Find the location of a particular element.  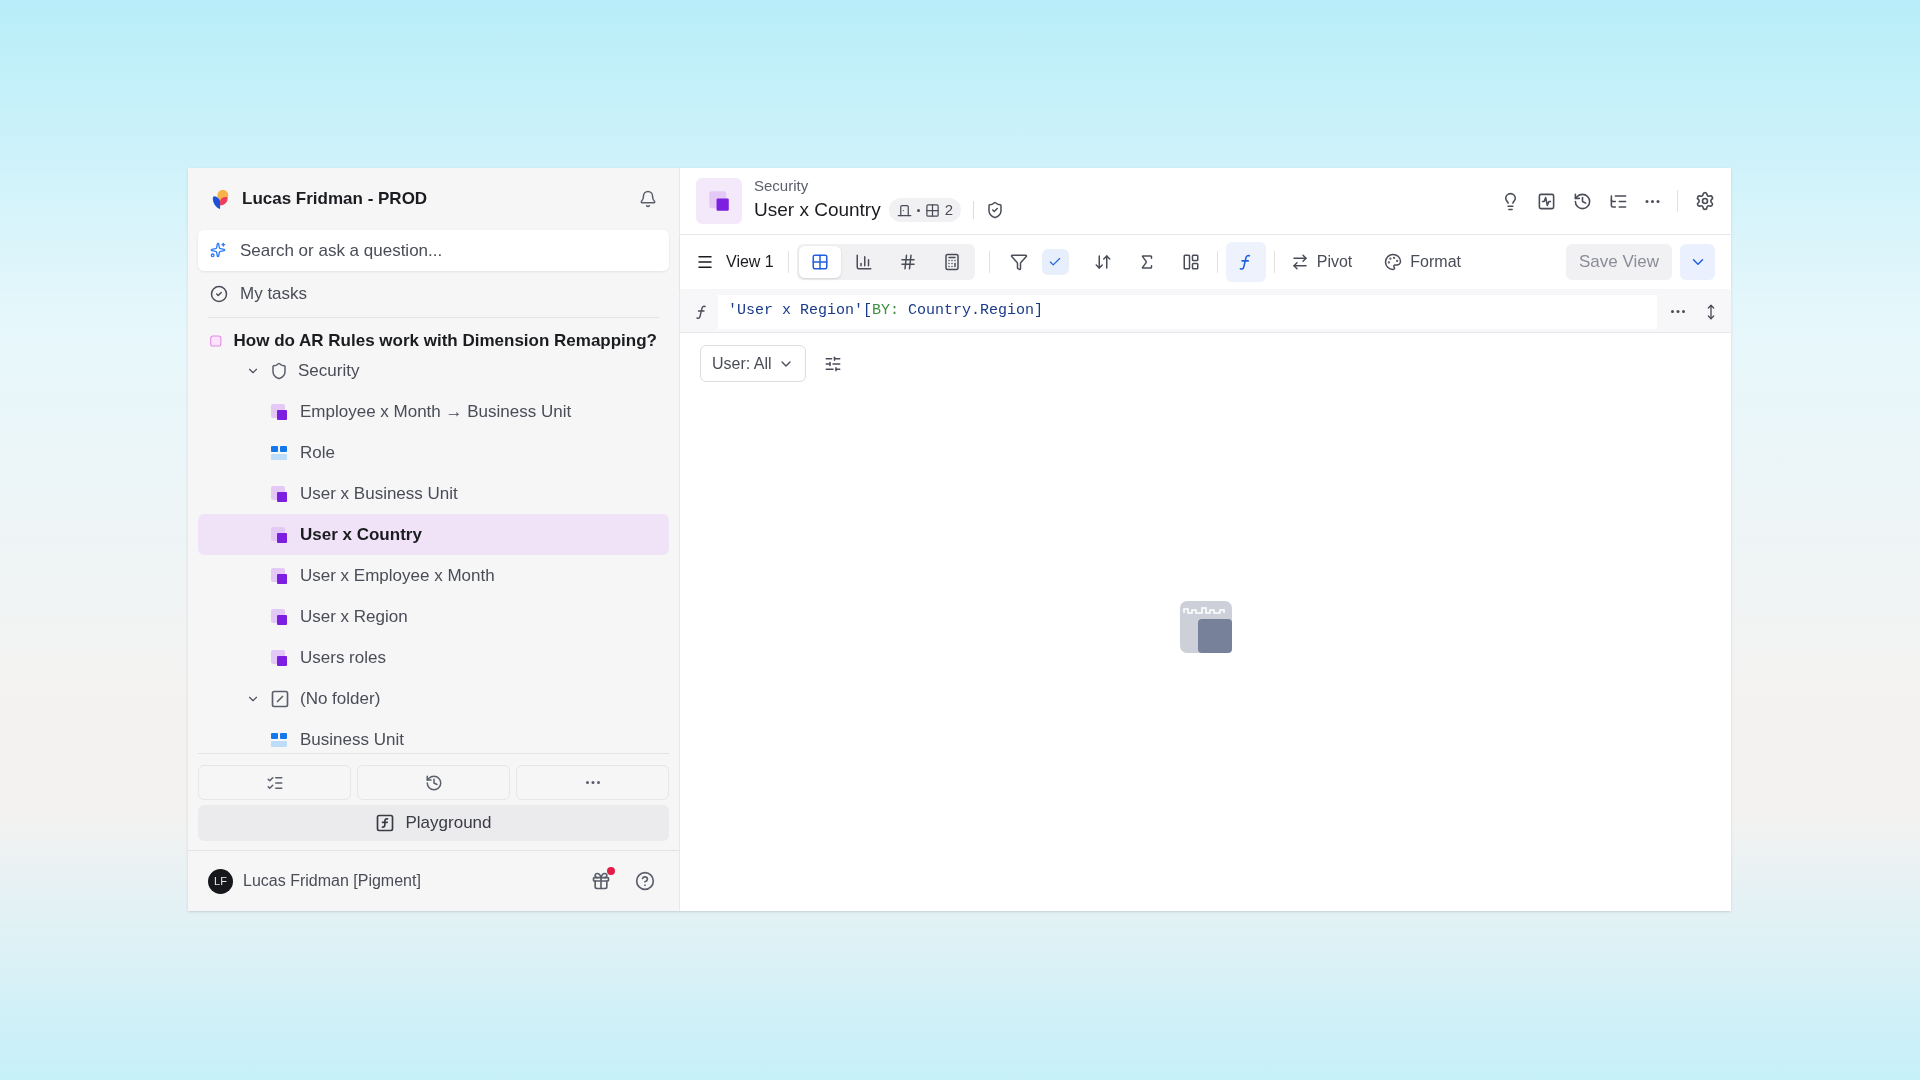

grid-view-button is located at coordinates (819, 262).